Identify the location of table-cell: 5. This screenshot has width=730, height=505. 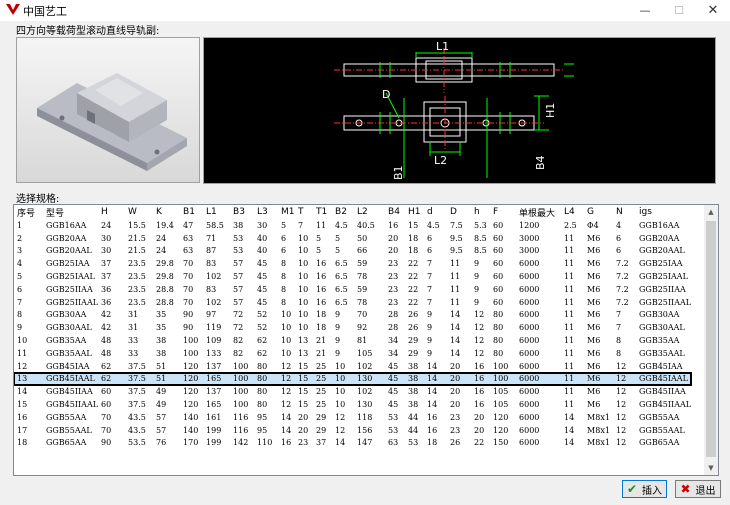
(319, 251).